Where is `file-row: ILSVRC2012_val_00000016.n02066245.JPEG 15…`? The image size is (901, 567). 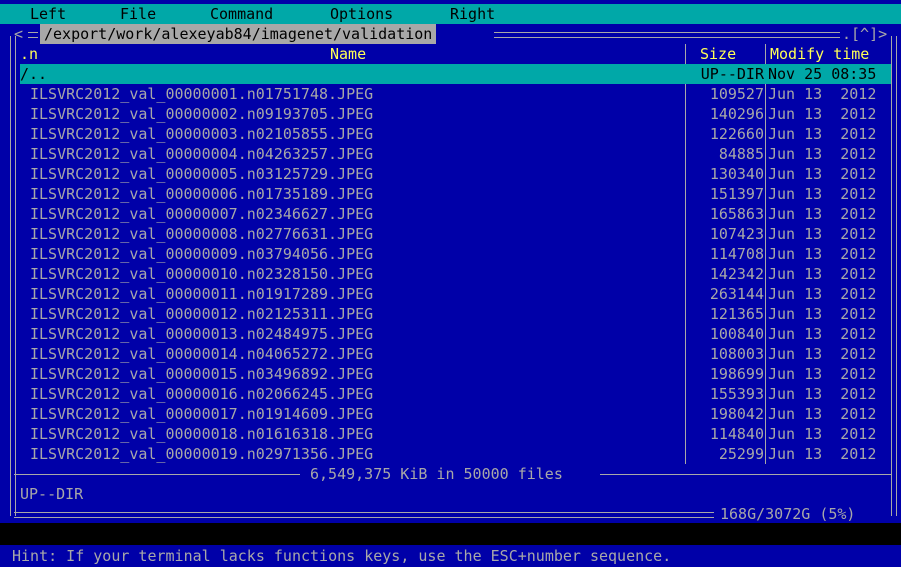 file-row: ILSVRC2012_val_00000016.n02066245.JPEG 15… is located at coordinates (455, 394).